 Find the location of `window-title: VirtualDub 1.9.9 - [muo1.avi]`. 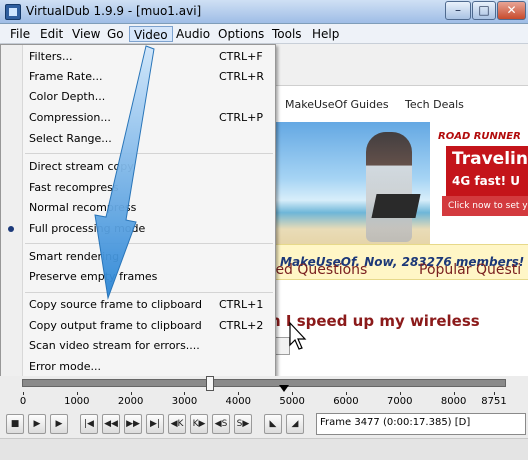

window-title: VirtualDub 1.9.9 - [muo1.avi] is located at coordinates (114, 11).